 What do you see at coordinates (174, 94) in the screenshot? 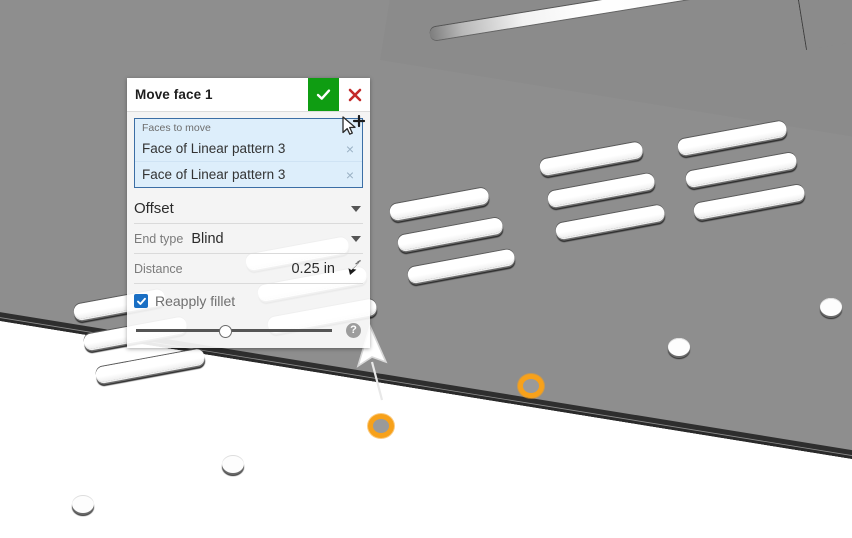
I see `dialog-title: Move face 1` at bounding box center [174, 94].